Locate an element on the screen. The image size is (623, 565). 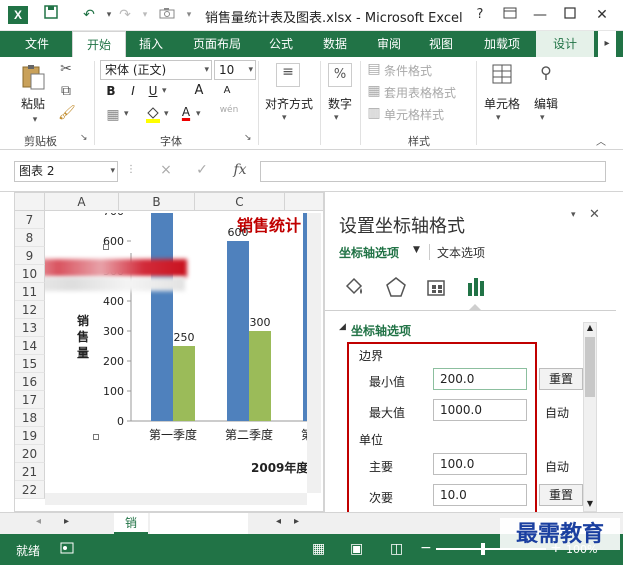
alignment-icon: ≡ is located at coordinates (288, 75).